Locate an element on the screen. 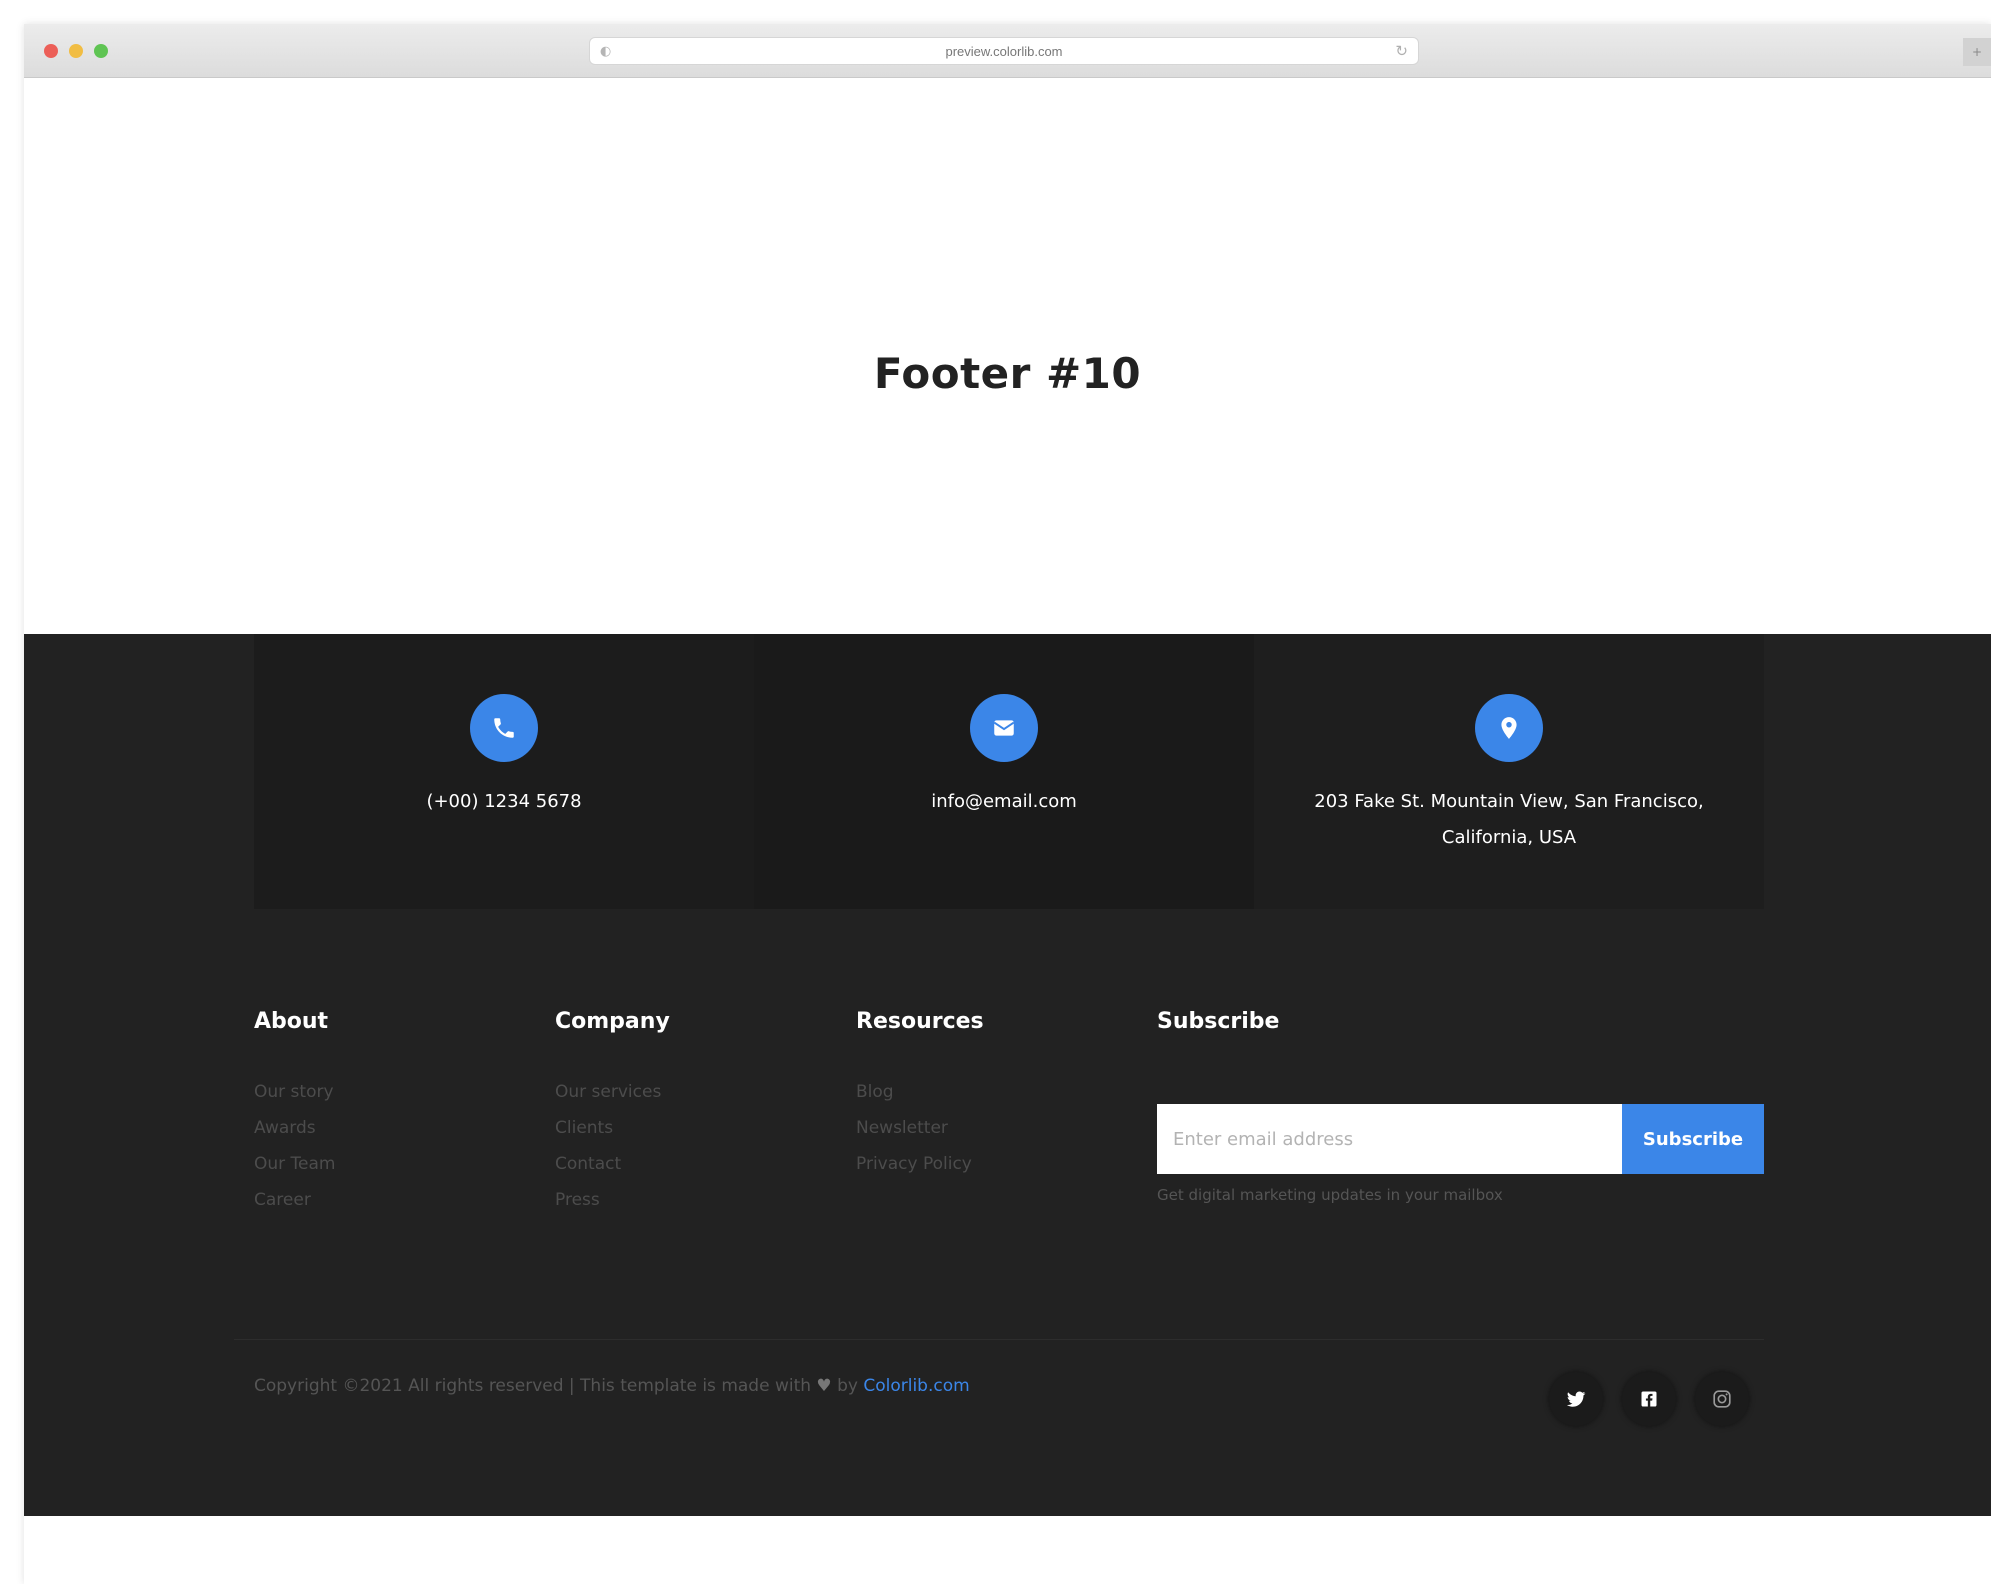 The image size is (1991, 1584). footer-link-press: Press is located at coordinates (608, 1200).